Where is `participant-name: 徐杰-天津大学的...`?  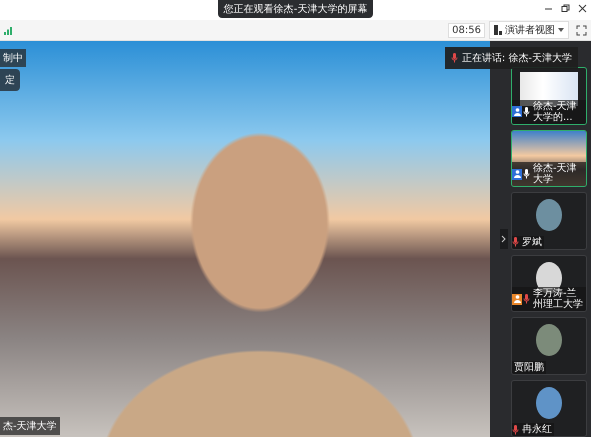 participant-name: 徐杰-天津大学的... is located at coordinates (555, 112).